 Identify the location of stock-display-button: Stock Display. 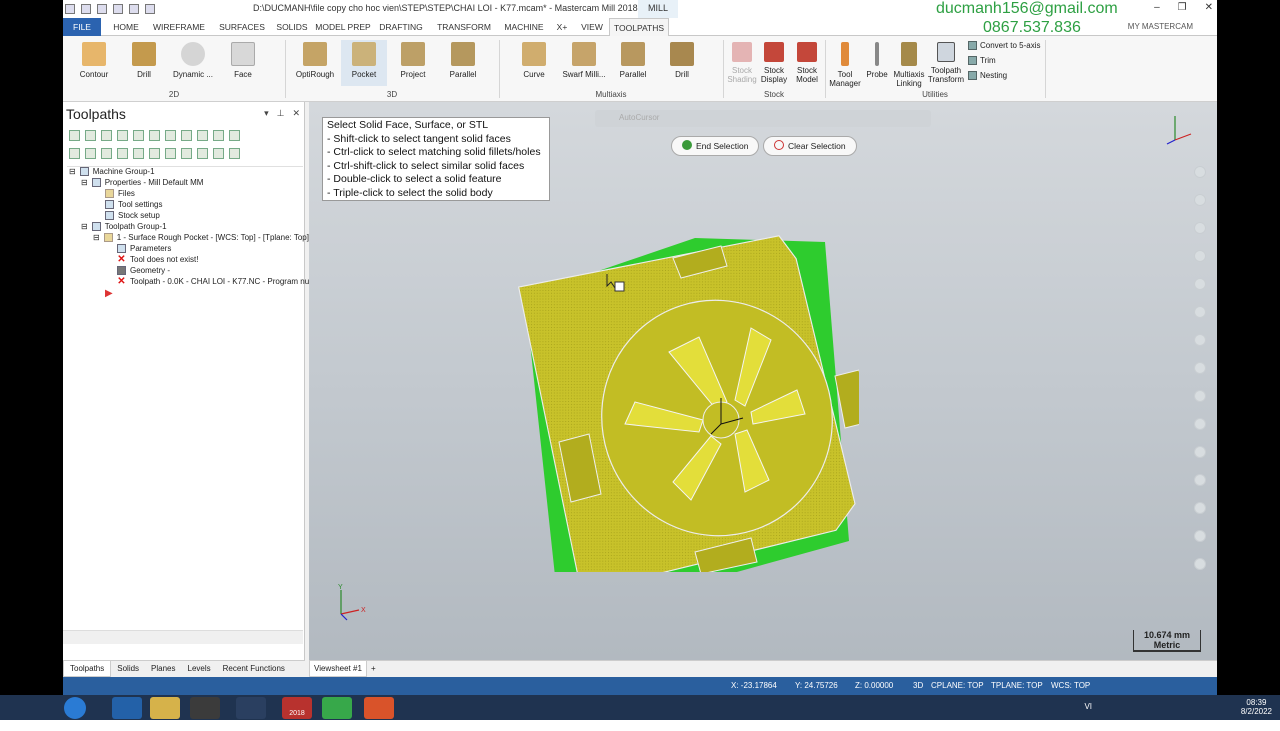
(774, 63).